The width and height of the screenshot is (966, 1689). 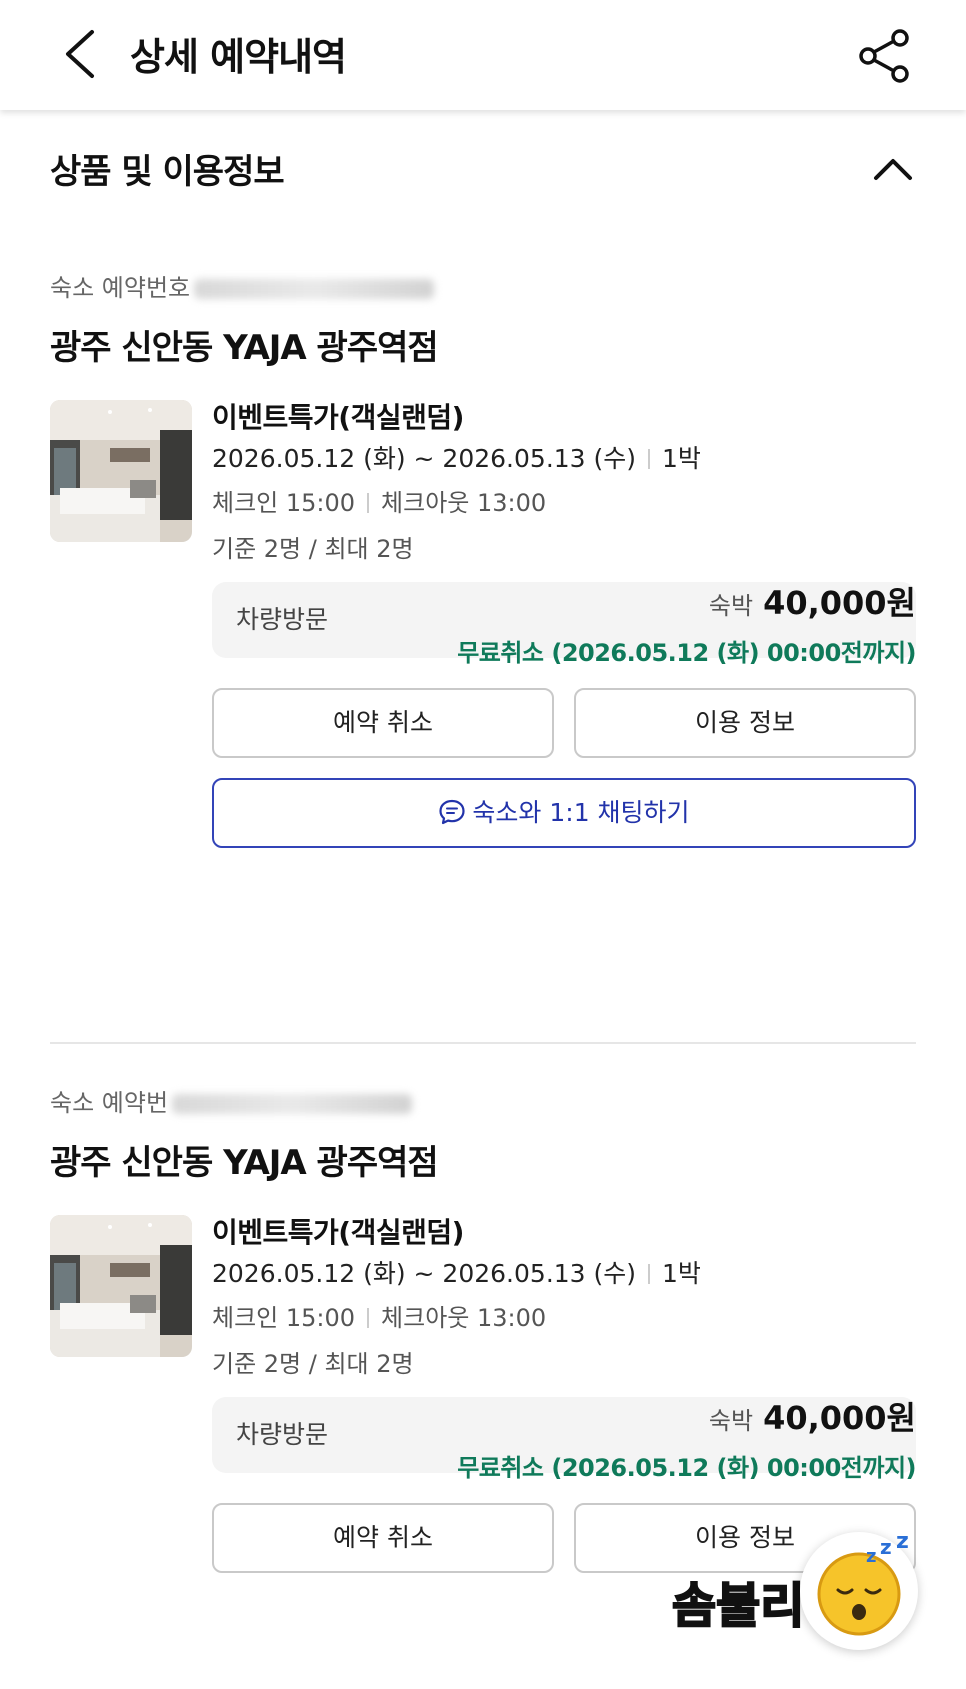 I want to click on sleeping-face-icon: z z z, so click(x=859, y=1589).